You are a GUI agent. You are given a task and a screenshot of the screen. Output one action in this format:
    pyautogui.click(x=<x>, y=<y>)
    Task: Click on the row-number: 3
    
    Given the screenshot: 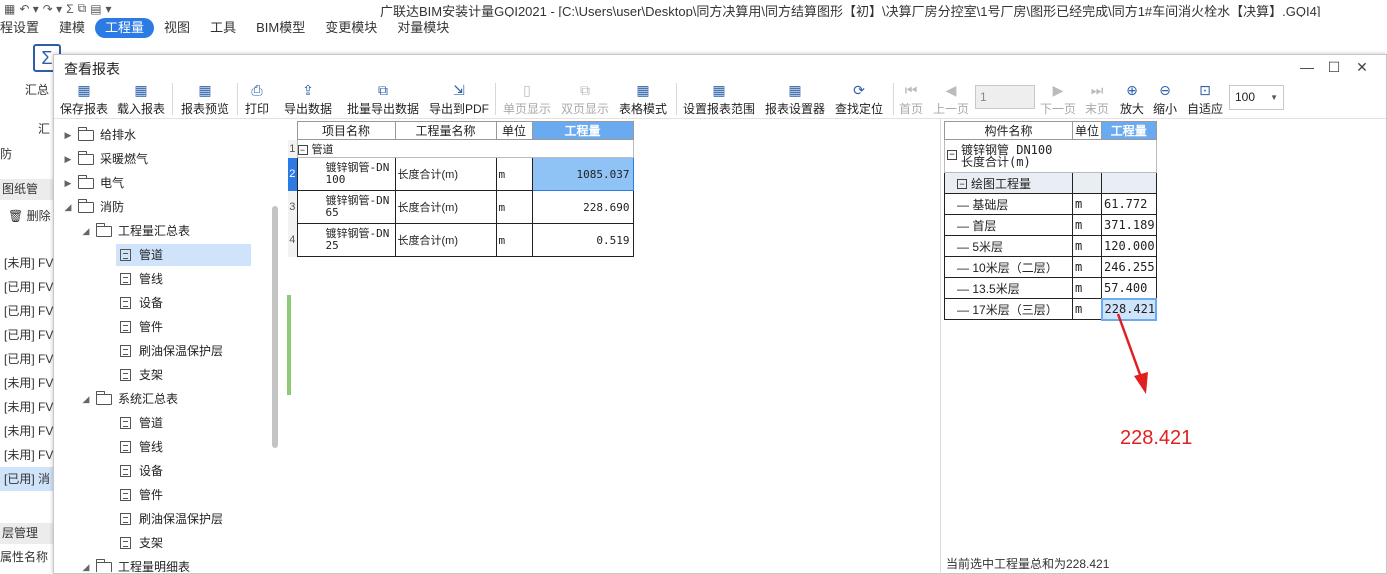 What is the action you would take?
    pyautogui.click(x=292, y=207)
    